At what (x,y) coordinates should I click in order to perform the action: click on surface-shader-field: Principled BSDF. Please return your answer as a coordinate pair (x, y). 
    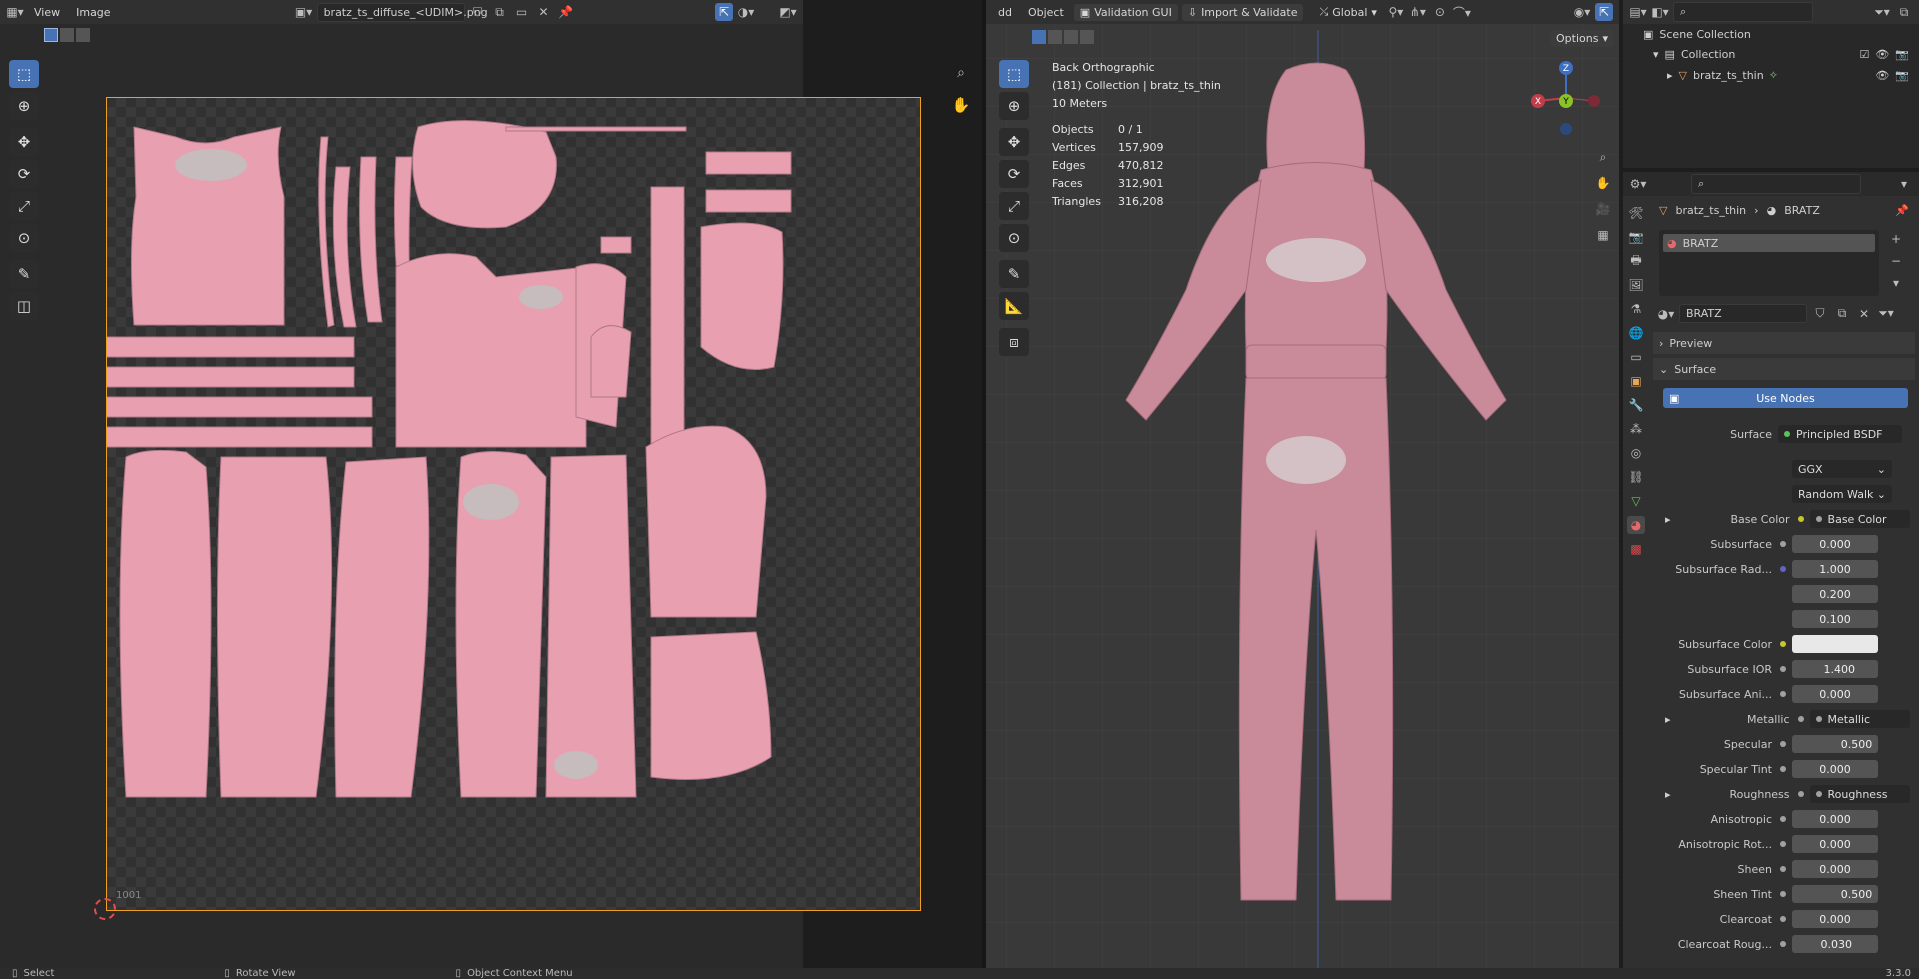
    Looking at the image, I should click on (1840, 434).